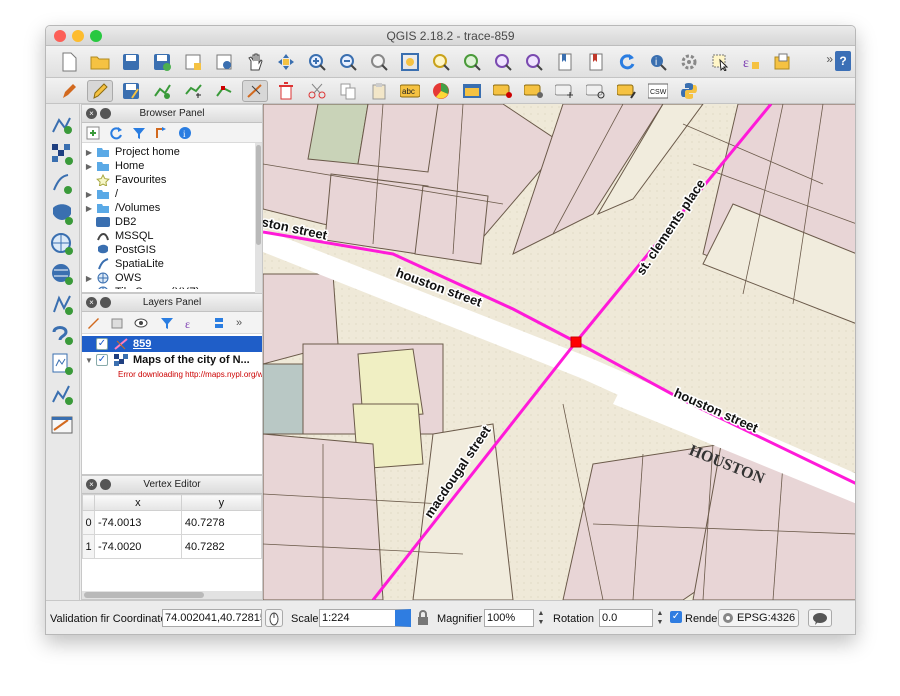  What do you see at coordinates (255, 62) in the screenshot?
I see `pan-map-button` at bounding box center [255, 62].